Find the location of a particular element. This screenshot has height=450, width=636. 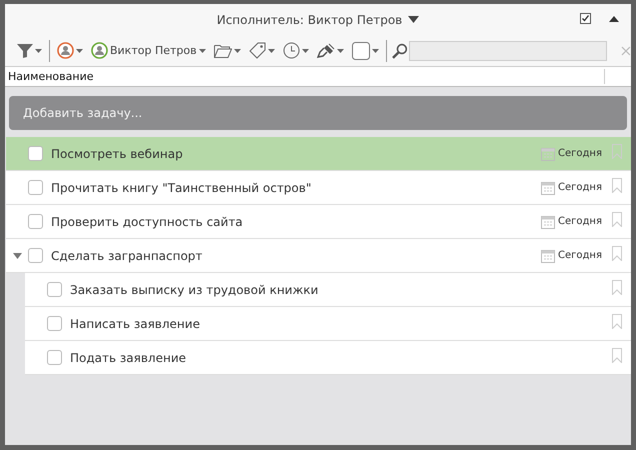

task-title: Проверить доступность сайта is located at coordinates (147, 221).